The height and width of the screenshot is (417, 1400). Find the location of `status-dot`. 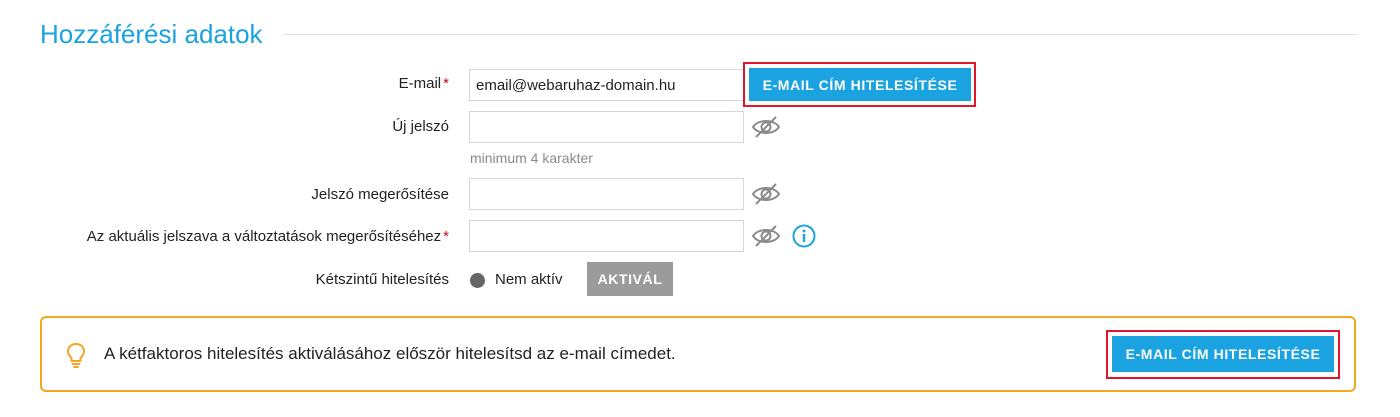

status-dot is located at coordinates (477, 280).